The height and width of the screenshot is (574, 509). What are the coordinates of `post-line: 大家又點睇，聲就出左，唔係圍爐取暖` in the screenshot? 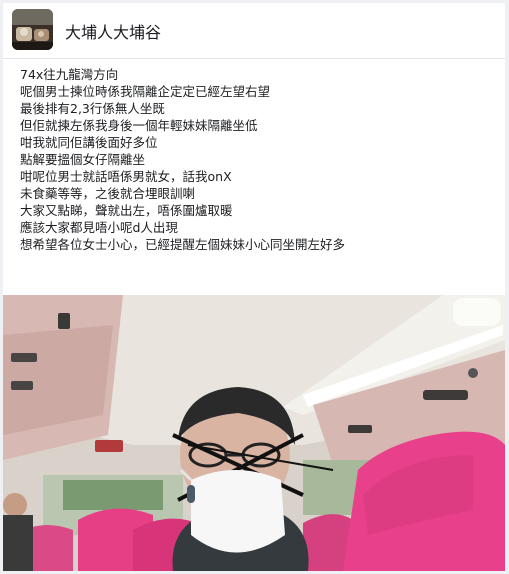 It's located at (126, 210).